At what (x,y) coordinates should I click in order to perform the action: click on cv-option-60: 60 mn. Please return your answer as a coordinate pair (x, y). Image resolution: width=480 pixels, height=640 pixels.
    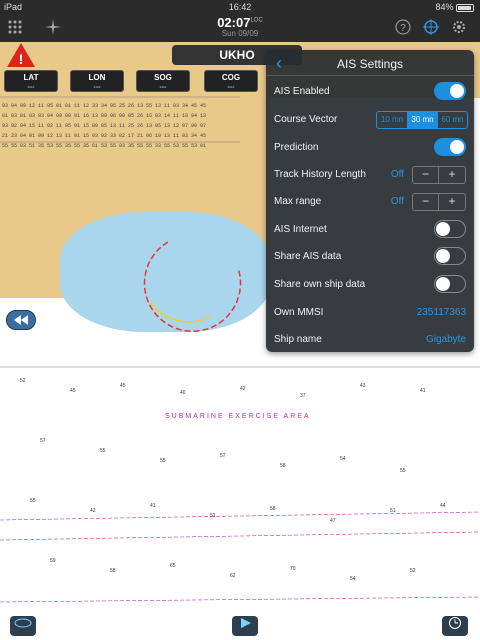
    Looking at the image, I should click on (452, 120).